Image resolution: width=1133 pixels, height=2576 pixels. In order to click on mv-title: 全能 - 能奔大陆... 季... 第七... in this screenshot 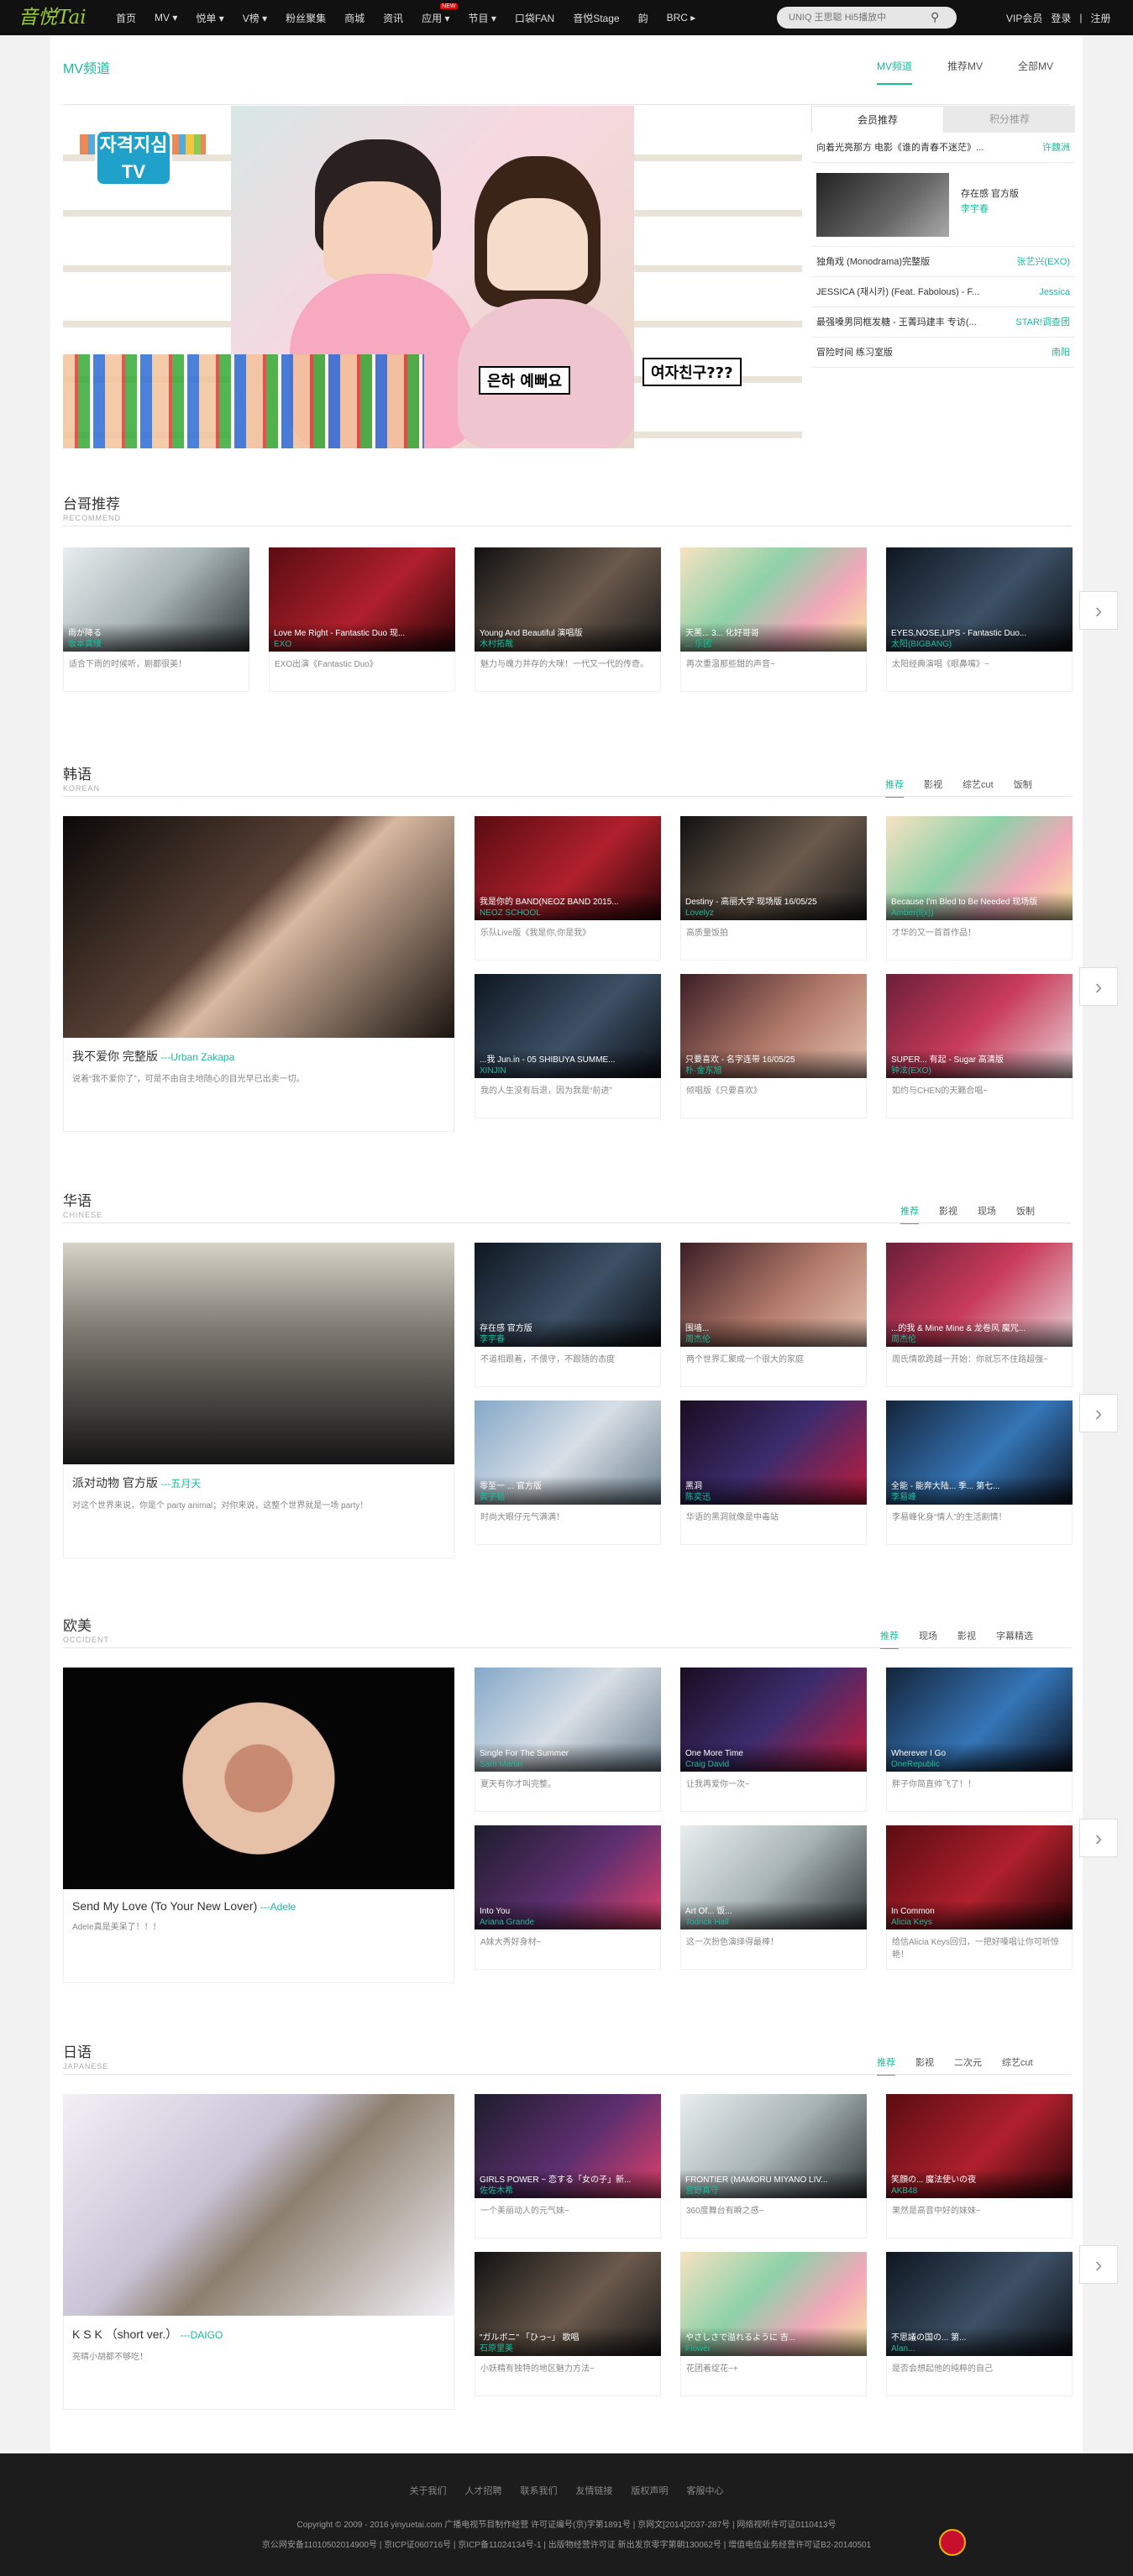, I will do `click(979, 1485)`.